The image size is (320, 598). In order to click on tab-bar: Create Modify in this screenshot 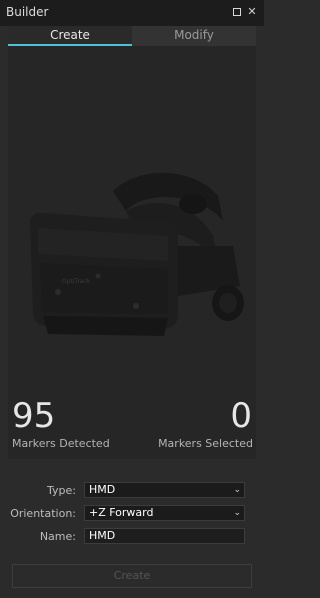, I will do `click(132, 36)`.